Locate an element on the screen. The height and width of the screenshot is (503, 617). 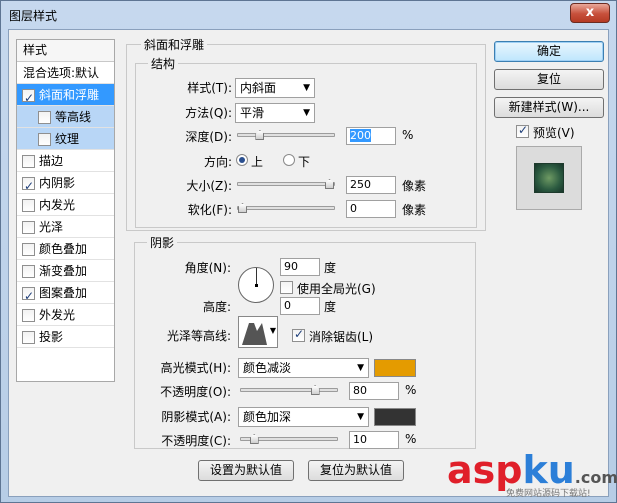
style-item: ✓ 内阴影 is located at coordinates (65, 183).